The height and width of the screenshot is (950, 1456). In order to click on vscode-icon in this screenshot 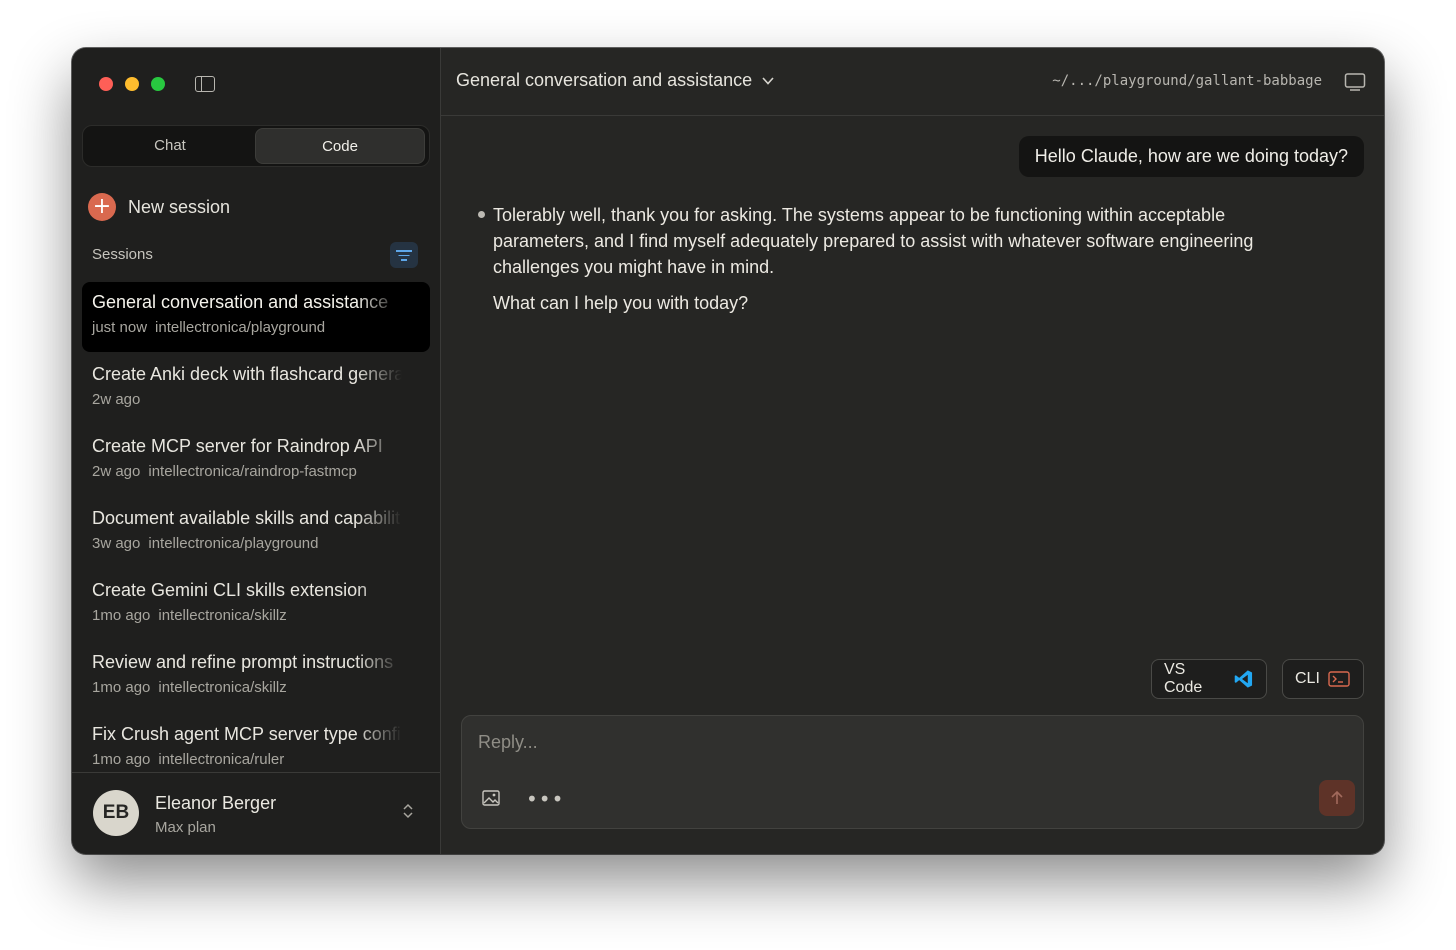, I will do `click(1243, 679)`.